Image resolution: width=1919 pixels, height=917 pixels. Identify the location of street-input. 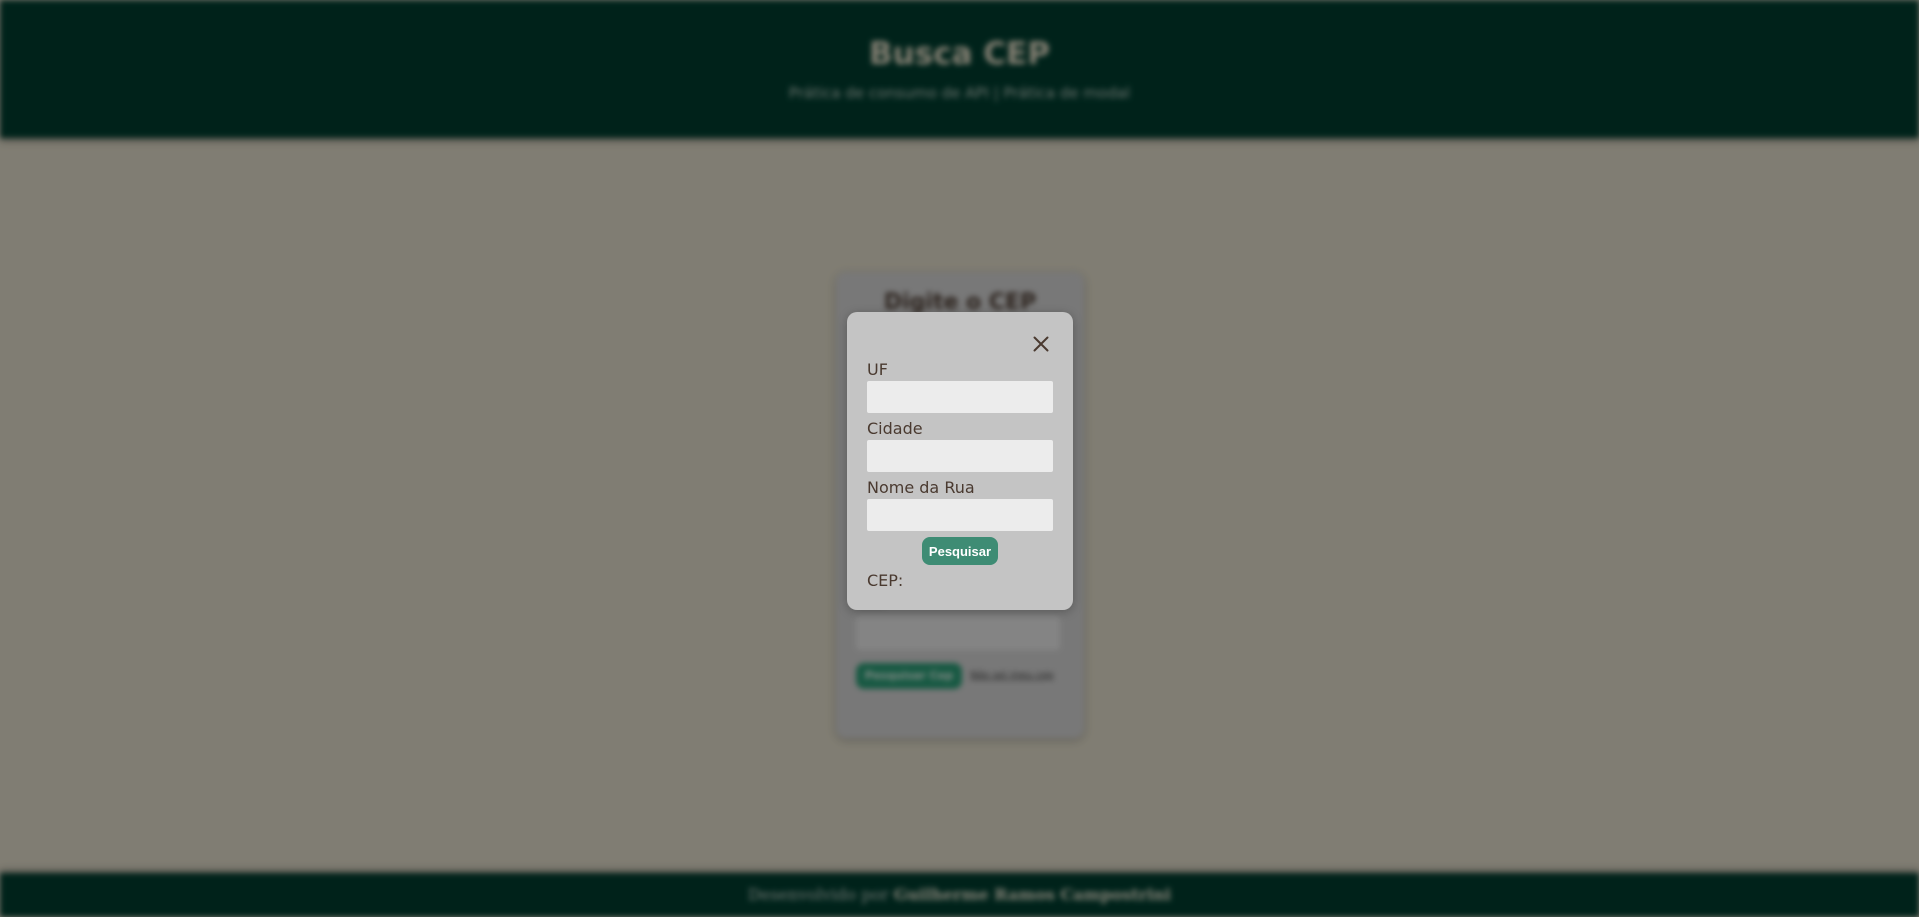
(960, 515).